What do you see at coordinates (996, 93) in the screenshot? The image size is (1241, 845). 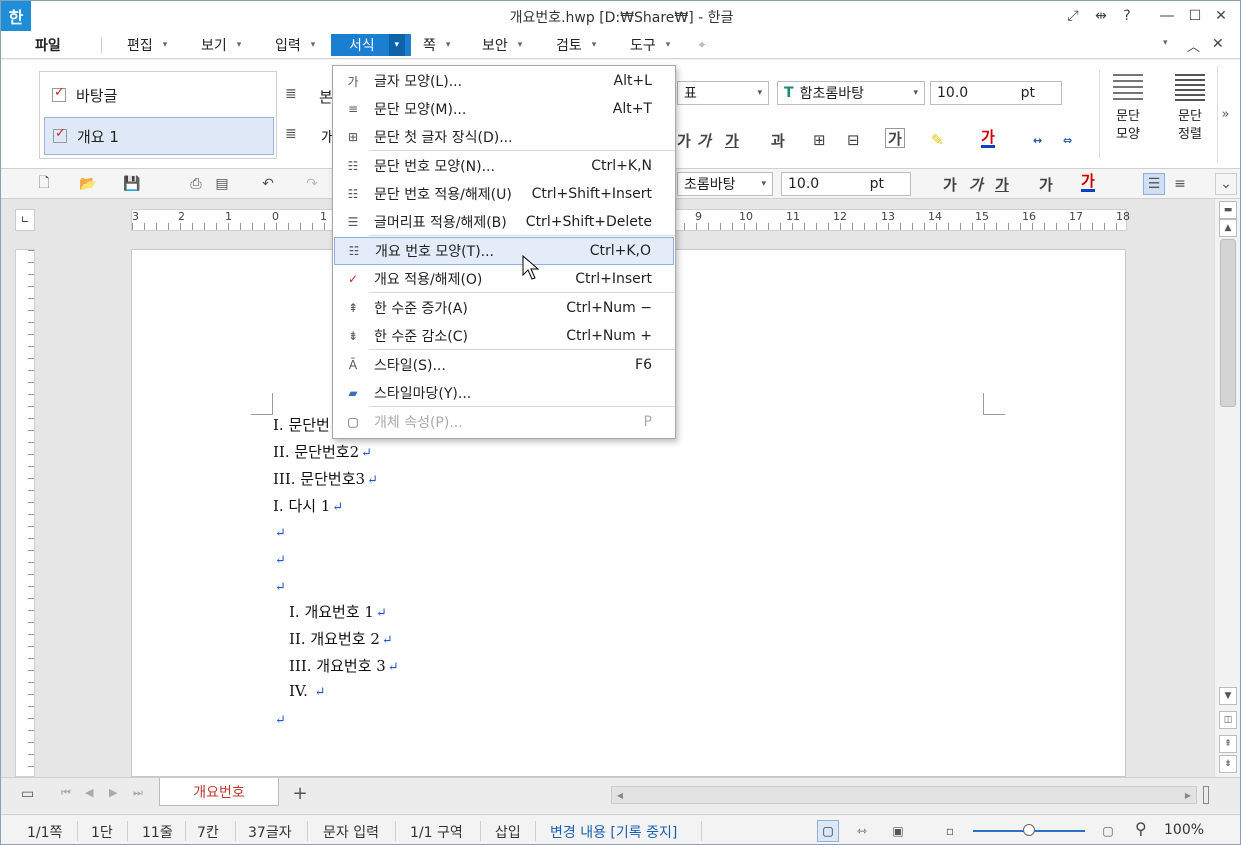 I see `font-size-combo: 10.0 pt` at bounding box center [996, 93].